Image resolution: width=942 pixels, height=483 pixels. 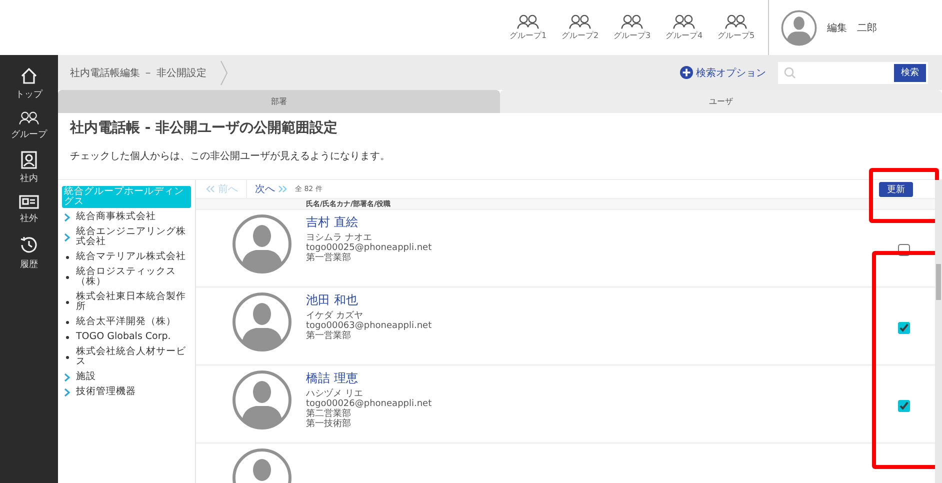 I want to click on group-button: グループ2, so click(x=580, y=27).